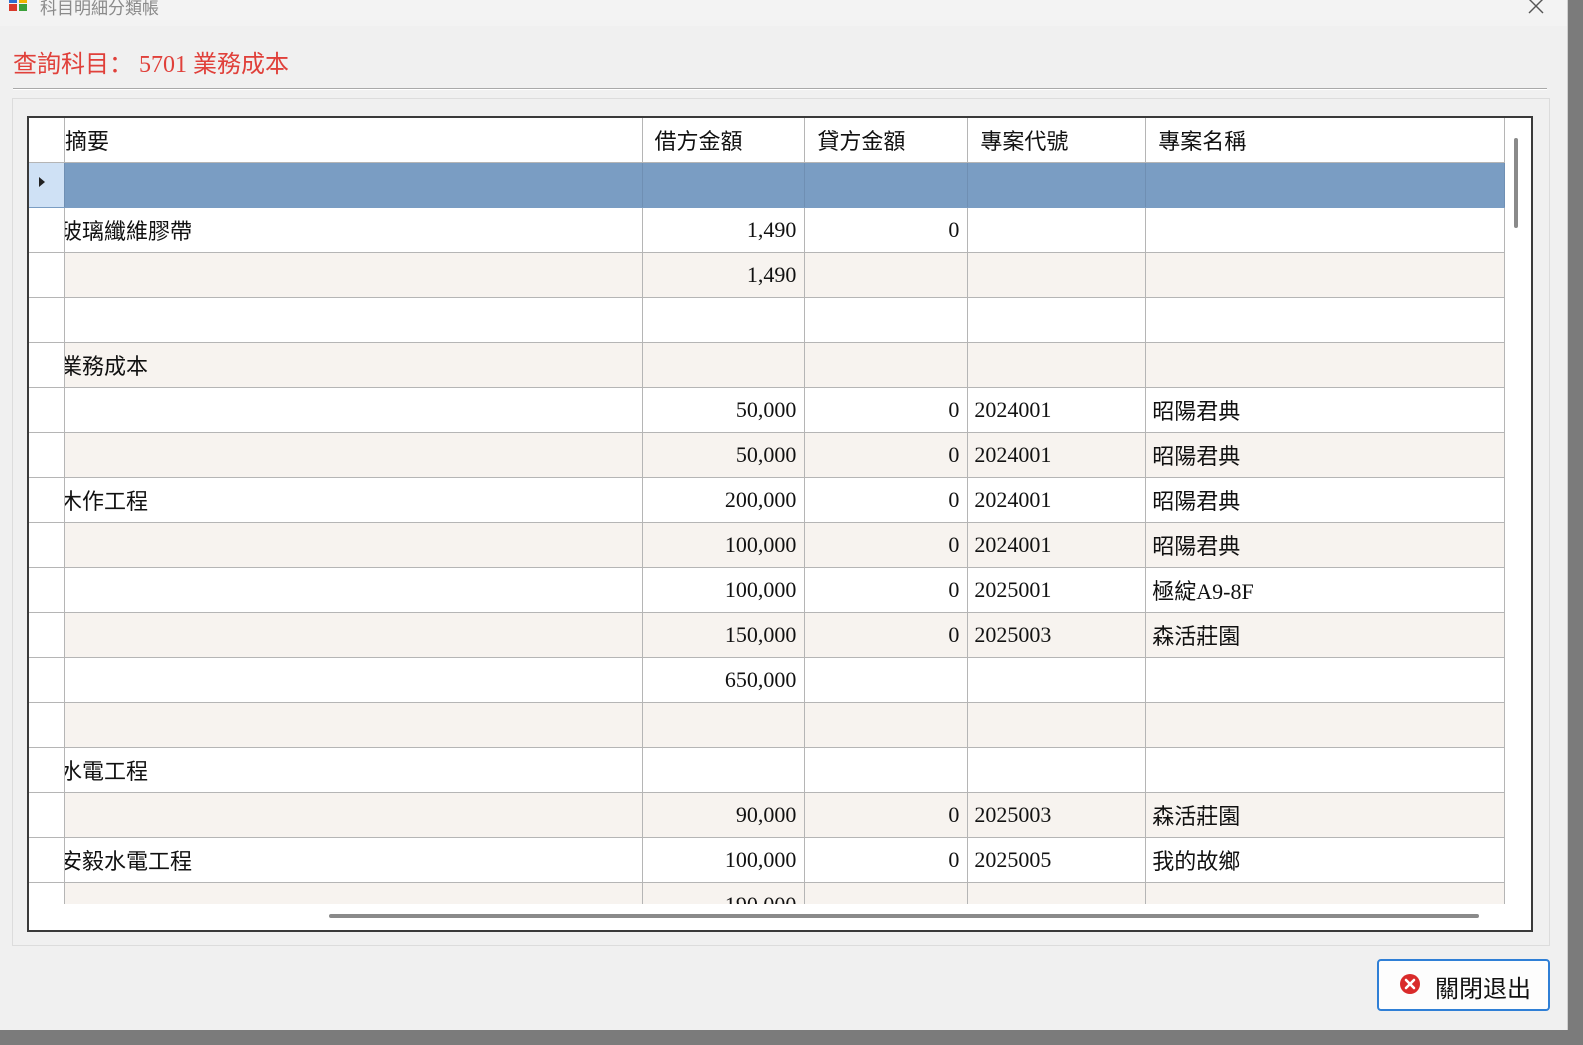 This screenshot has width=1583, height=1045. I want to click on cell-project-name: 極綻A9-8F, so click(1325, 590).